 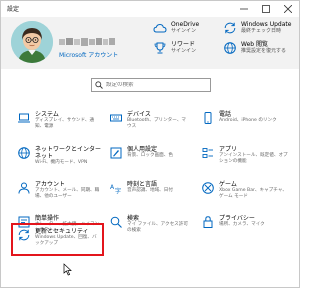 What do you see at coordinates (87, 42) in the screenshot?
I see `obscured-user-name` at bounding box center [87, 42].